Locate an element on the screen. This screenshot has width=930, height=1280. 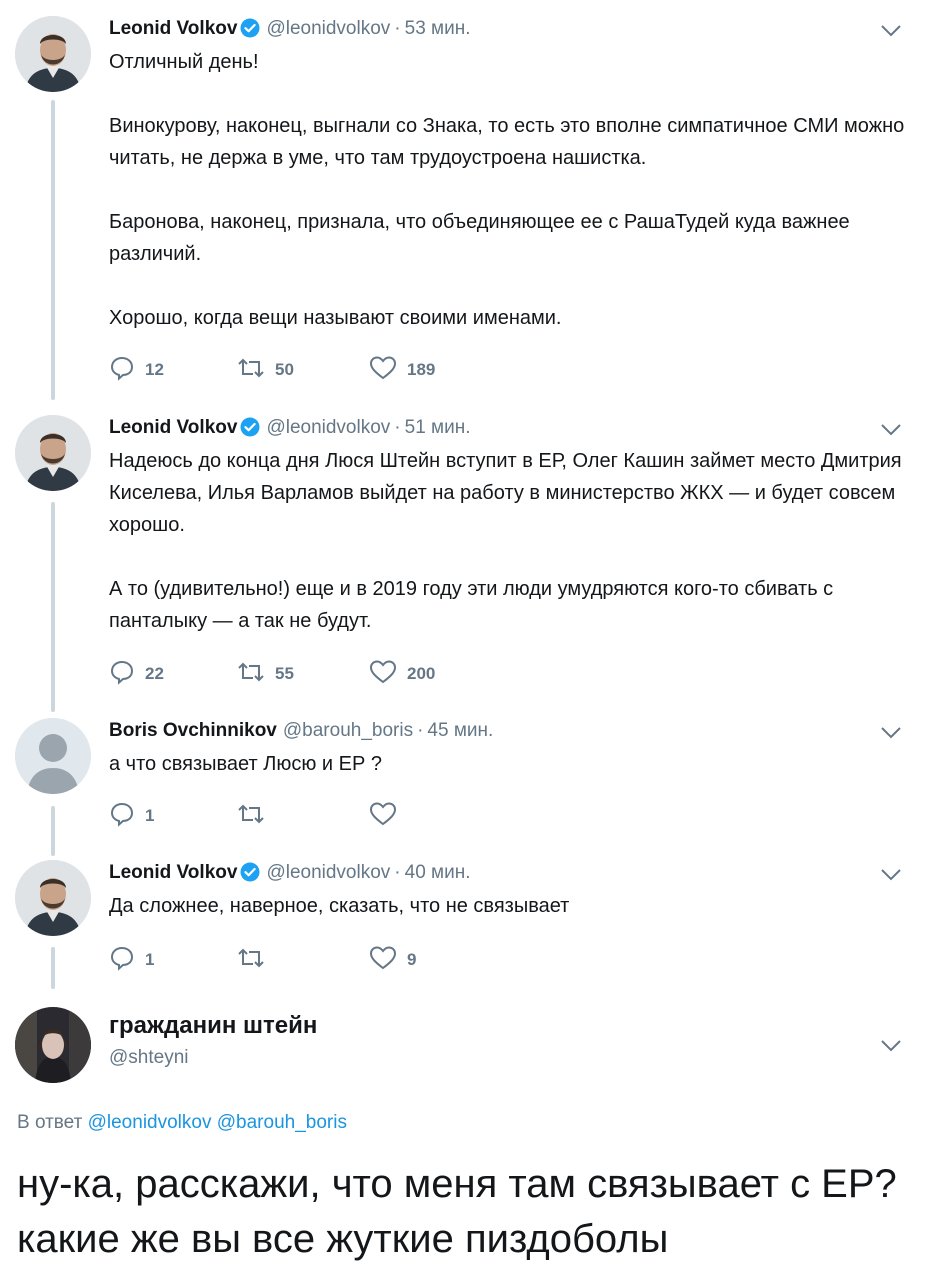
retweet-button: 55 is located at coordinates (265, 674).